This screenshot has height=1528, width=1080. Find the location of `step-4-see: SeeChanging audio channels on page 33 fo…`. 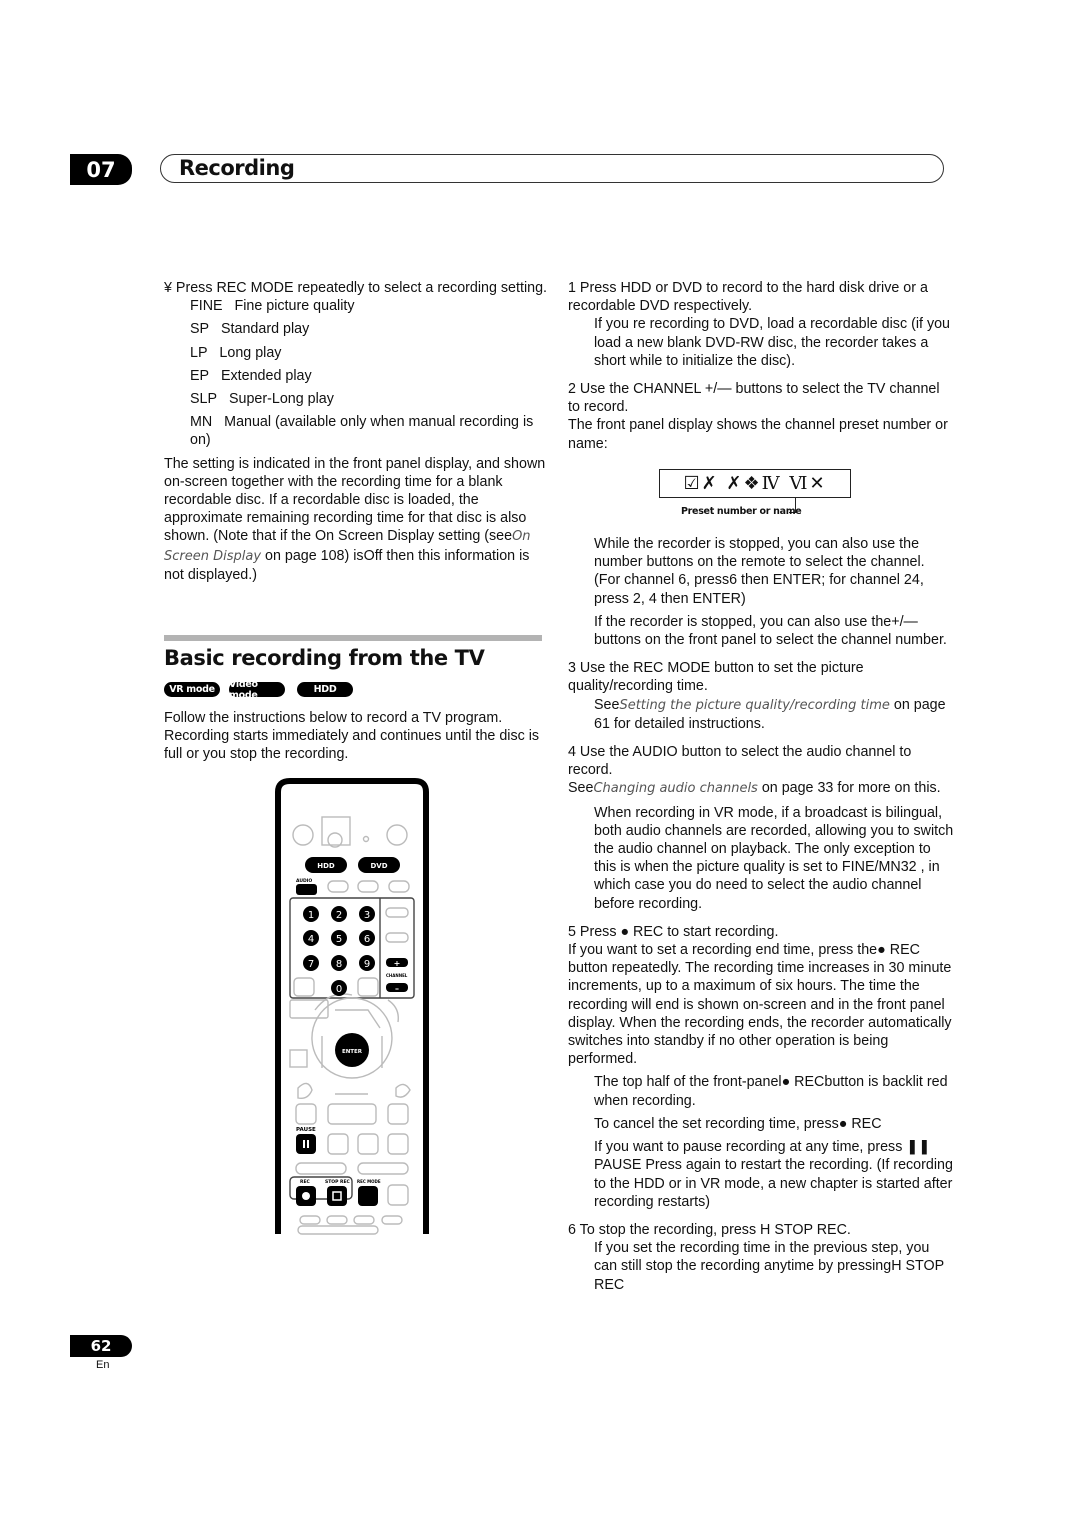

step-4-see: SeeChanging audio channels on page 33 fo… is located at coordinates (761, 788).